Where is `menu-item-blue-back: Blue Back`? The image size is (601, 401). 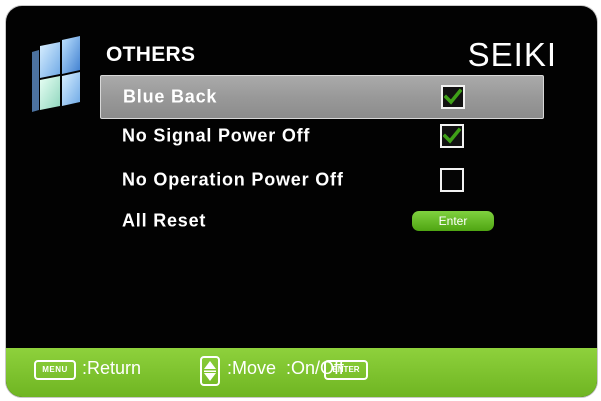 menu-item-blue-back: Blue Back is located at coordinates (322, 97).